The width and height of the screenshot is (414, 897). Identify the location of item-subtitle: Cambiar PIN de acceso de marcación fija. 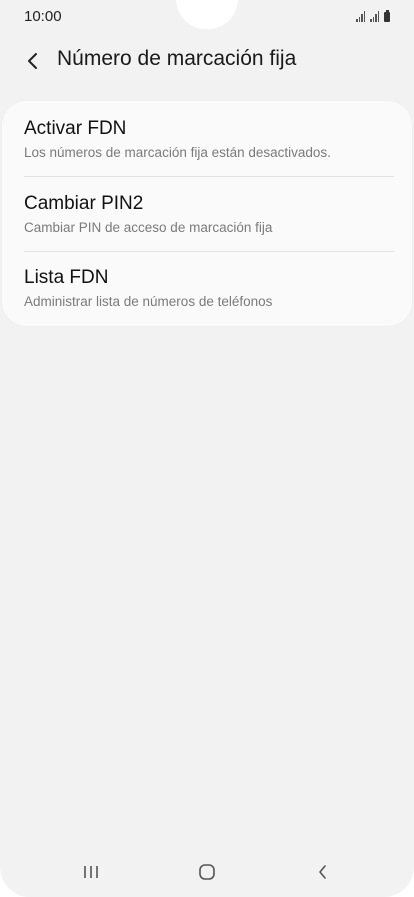
(148, 227).